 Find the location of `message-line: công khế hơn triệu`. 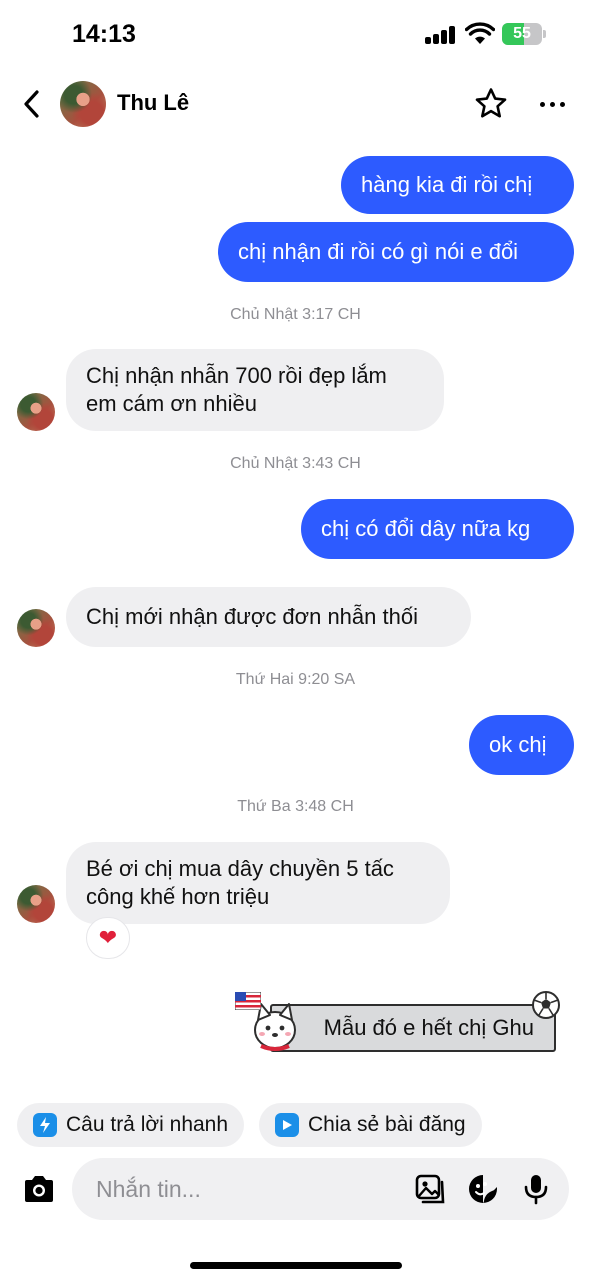

message-line: công khế hơn triệu is located at coordinates (178, 896).